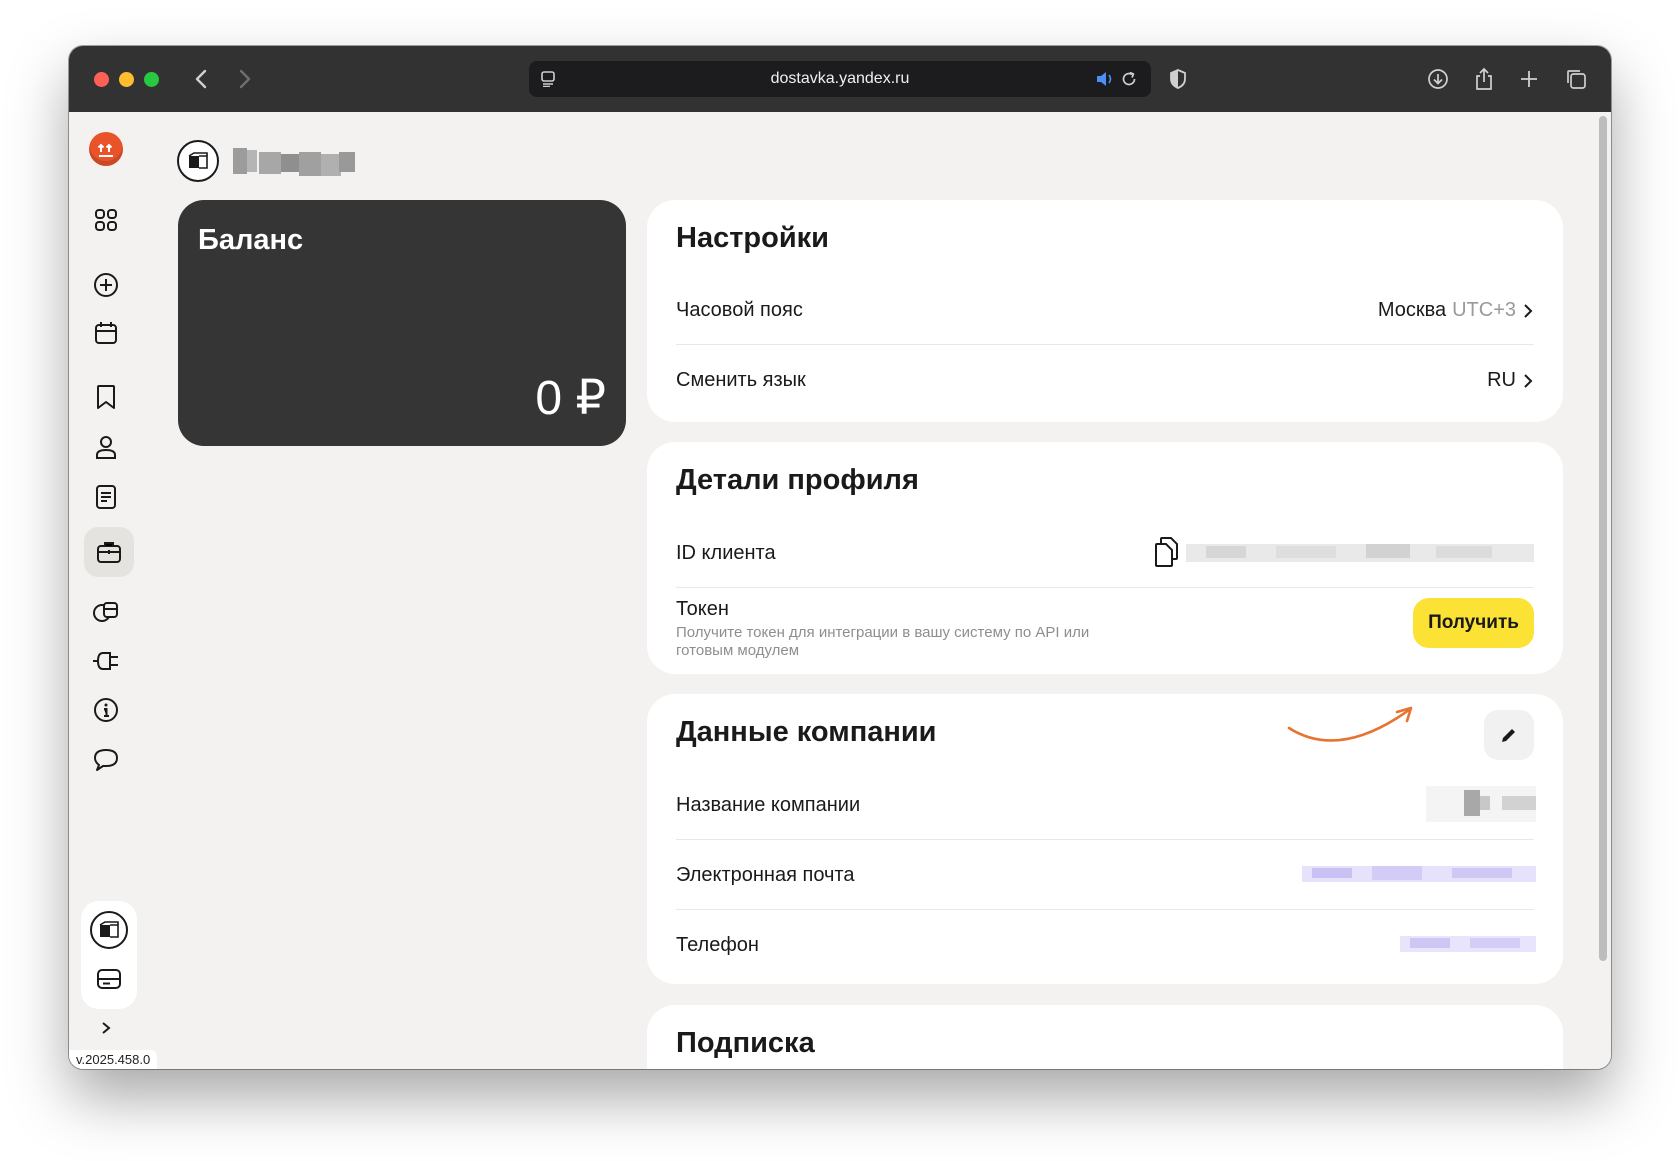 This screenshot has height=1161, width=1680. Describe the element at coordinates (109, 979) in the screenshot. I see `payment-card-icon` at that location.